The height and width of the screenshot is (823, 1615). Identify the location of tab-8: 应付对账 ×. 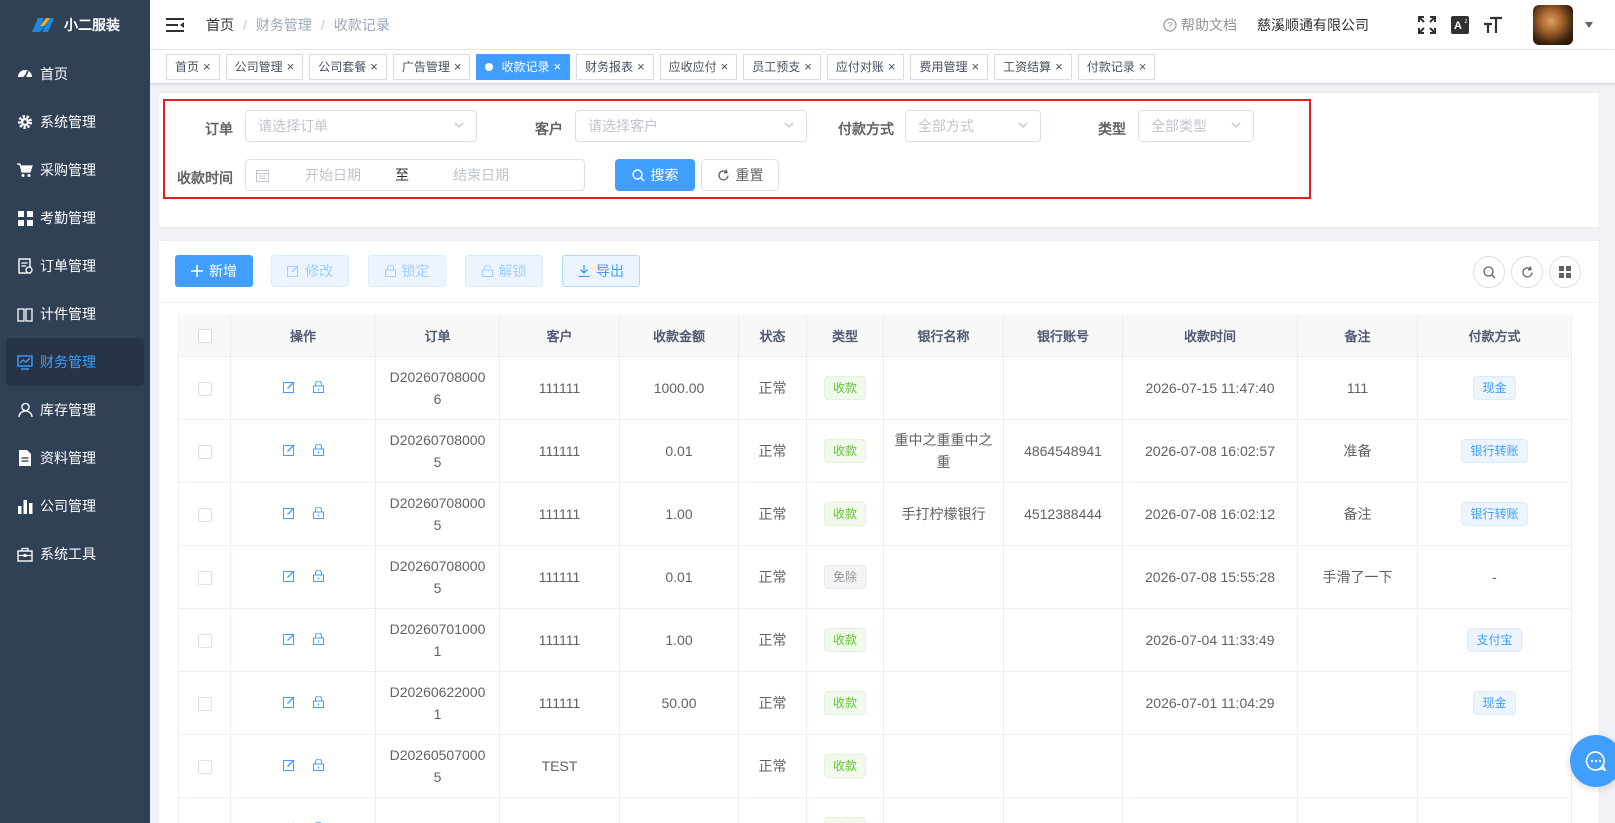
(865, 66).